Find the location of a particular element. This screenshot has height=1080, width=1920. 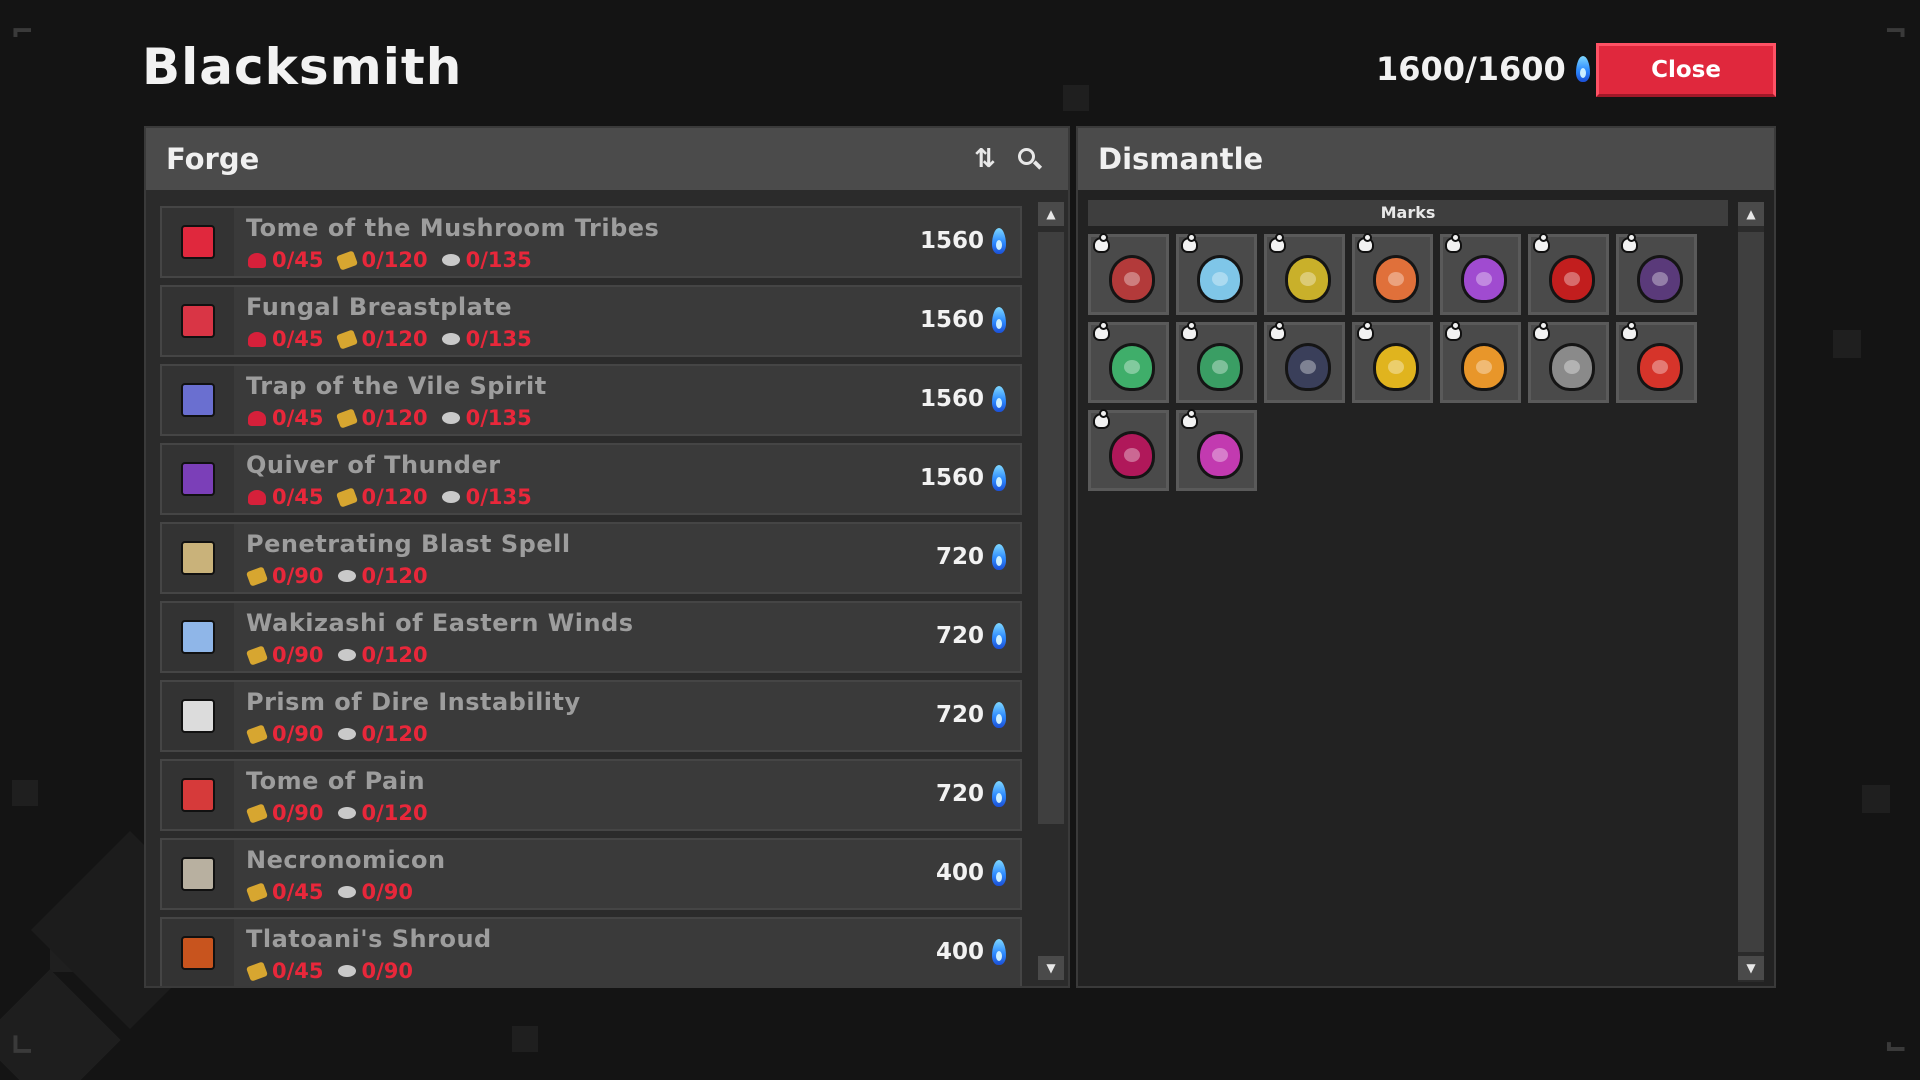

recipe-row: Tlatoani's Shroud 0/45 0/90 400 is located at coordinates (591, 951).